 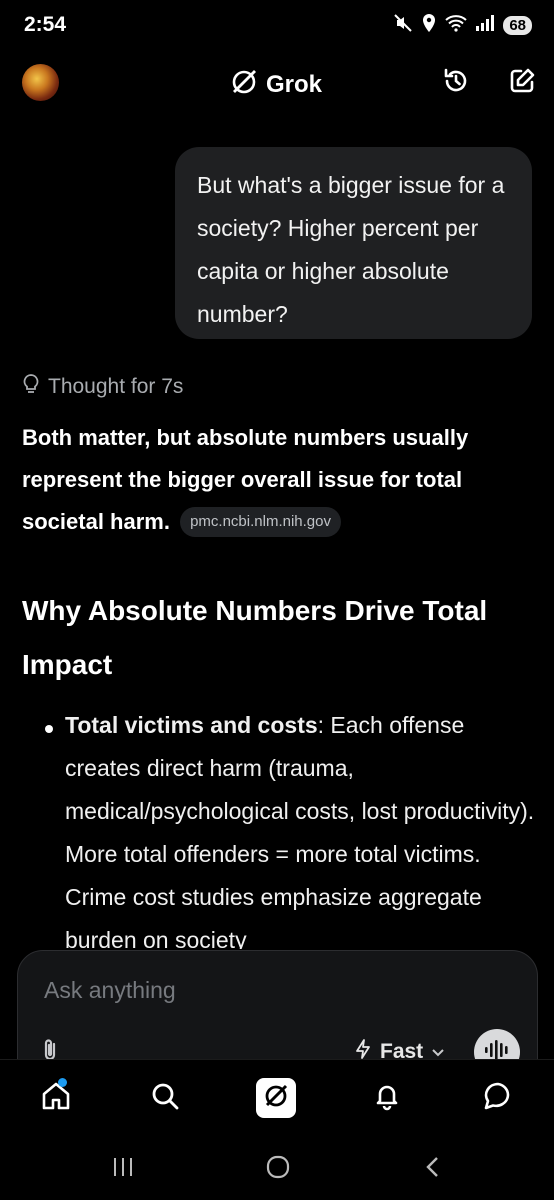 I want to click on chat-bubble-icon, so click(x=498, y=1098).